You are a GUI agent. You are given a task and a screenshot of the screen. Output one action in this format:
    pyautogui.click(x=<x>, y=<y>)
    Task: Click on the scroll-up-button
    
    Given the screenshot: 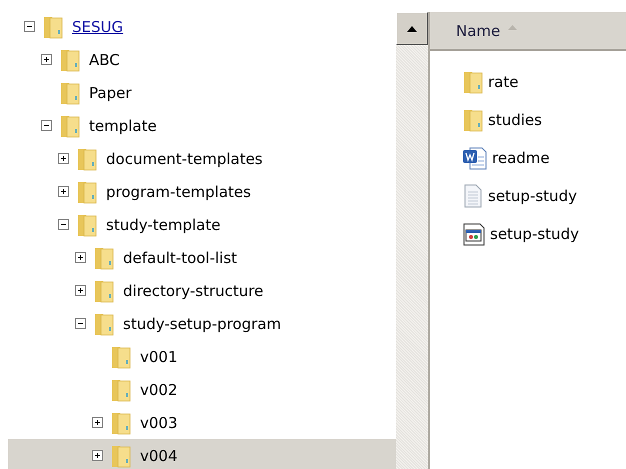 What is the action you would take?
    pyautogui.click(x=412, y=28)
    